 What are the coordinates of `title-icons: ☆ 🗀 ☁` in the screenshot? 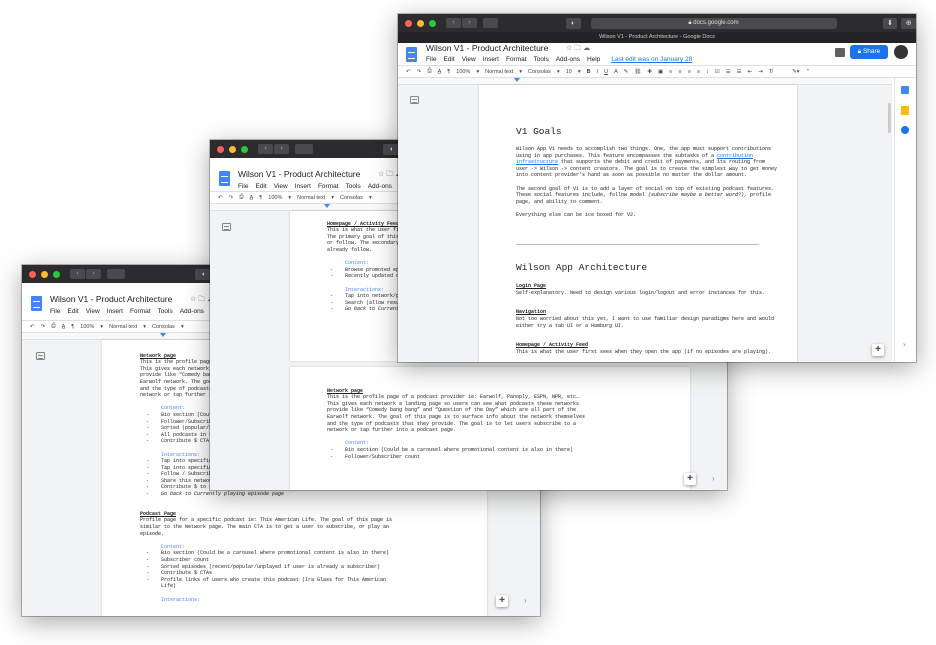 It's located at (578, 49).